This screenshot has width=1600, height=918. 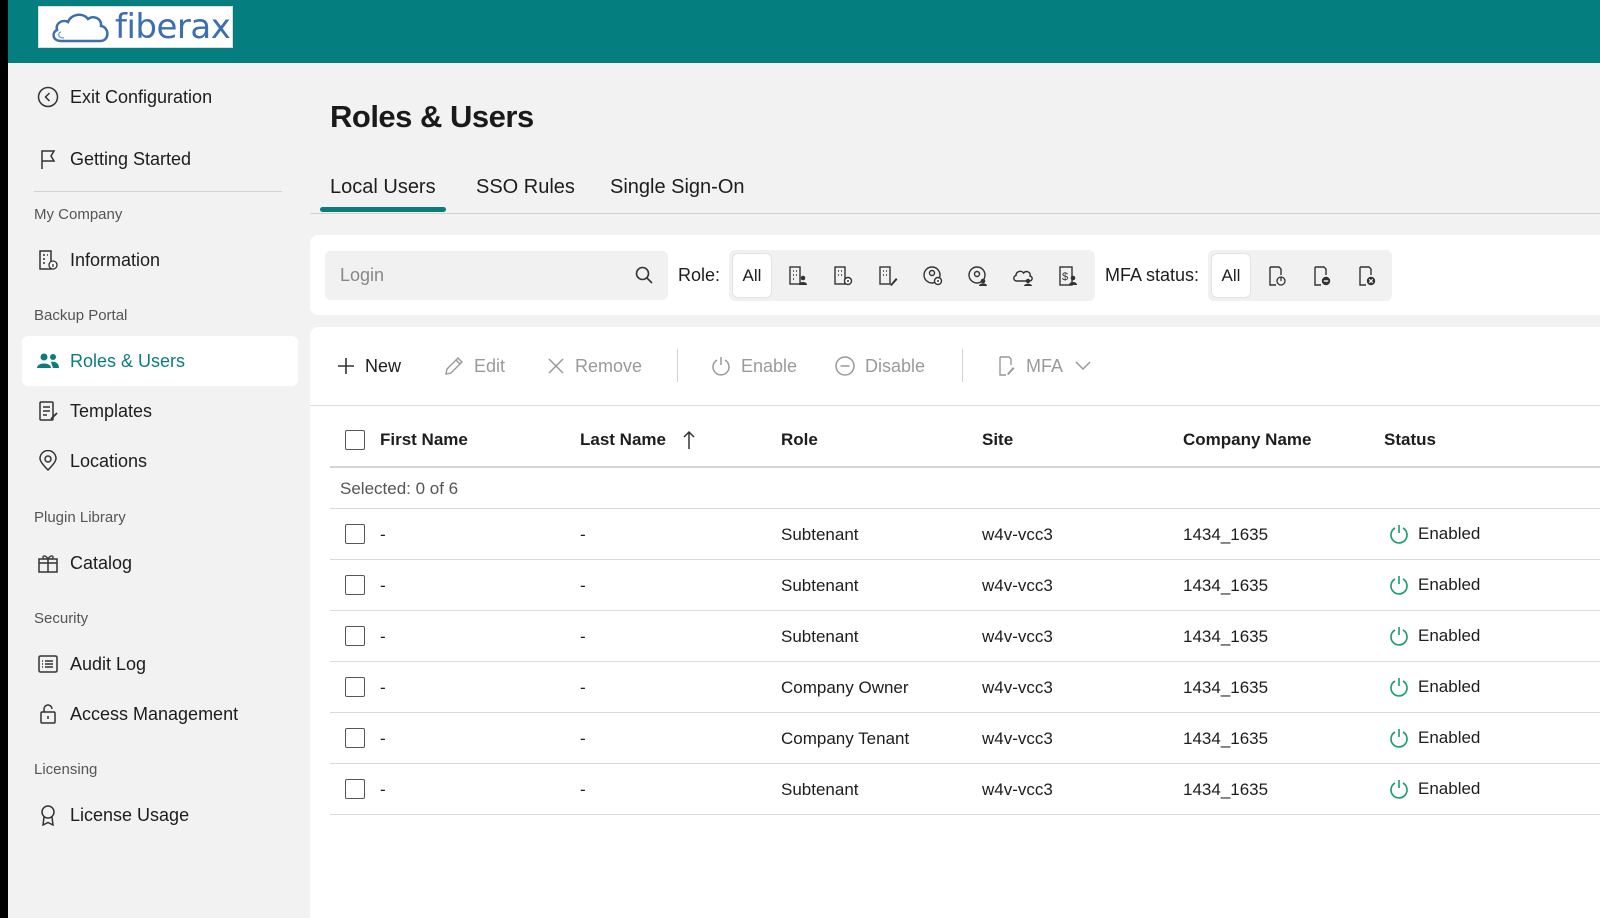 What do you see at coordinates (128, 360) in the screenshot?
I see `sidebar-item-label: Roles & Users` at bounding box center [128, 360].